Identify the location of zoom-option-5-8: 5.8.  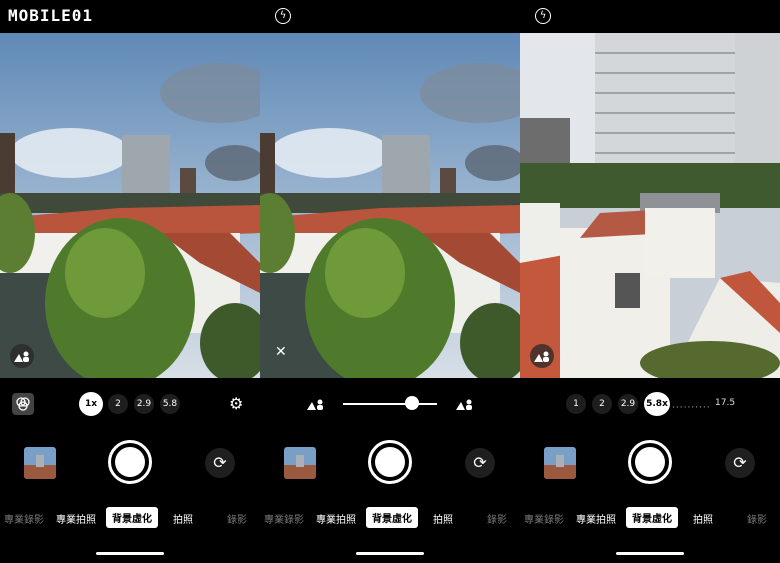
(170, 404).